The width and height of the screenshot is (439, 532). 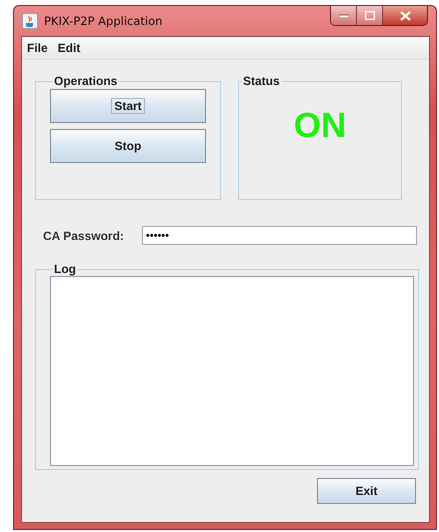 What do you see at coordinates (128, 106) in the screenshot?
I see `start-button: Start` at bounding box center [128, 106].